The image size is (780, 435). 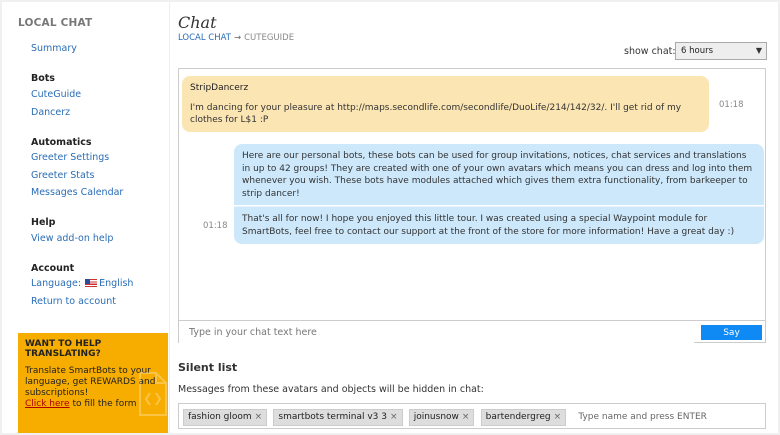 I want to click on silent-tag: smartbots terminal v3 3 ×, so click(x=338, y=417).